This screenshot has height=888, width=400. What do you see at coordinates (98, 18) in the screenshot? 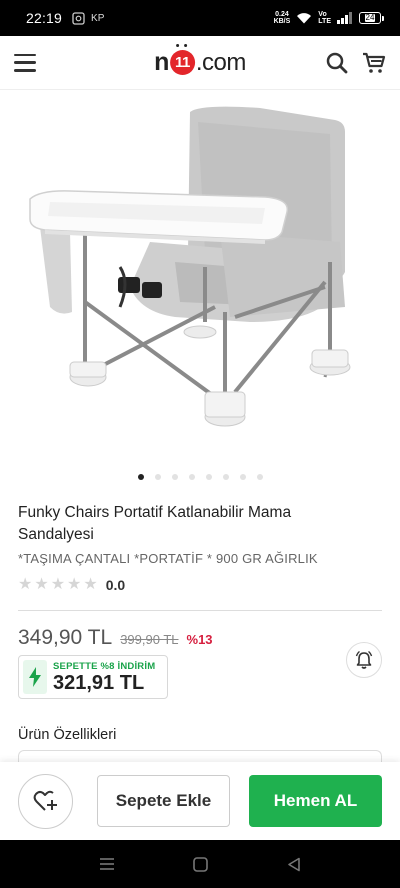
I see `carrier-label: KP` at bounding box center [98, 18].